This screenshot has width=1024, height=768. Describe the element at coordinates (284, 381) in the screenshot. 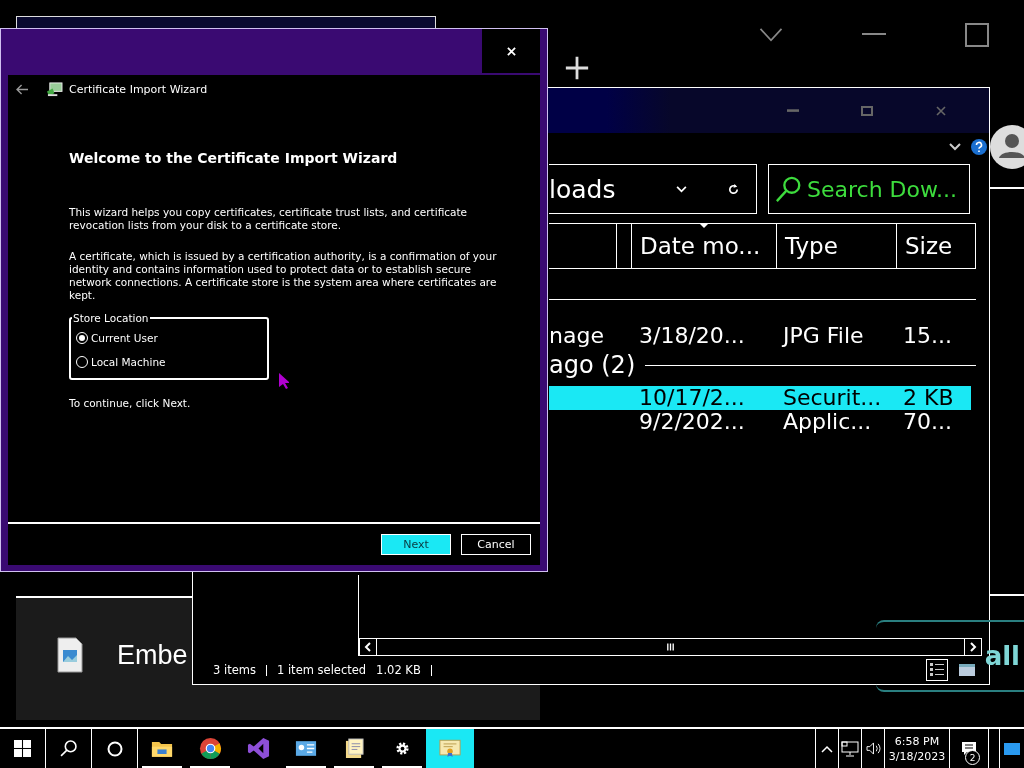

I see `cursor-icon` at that location.